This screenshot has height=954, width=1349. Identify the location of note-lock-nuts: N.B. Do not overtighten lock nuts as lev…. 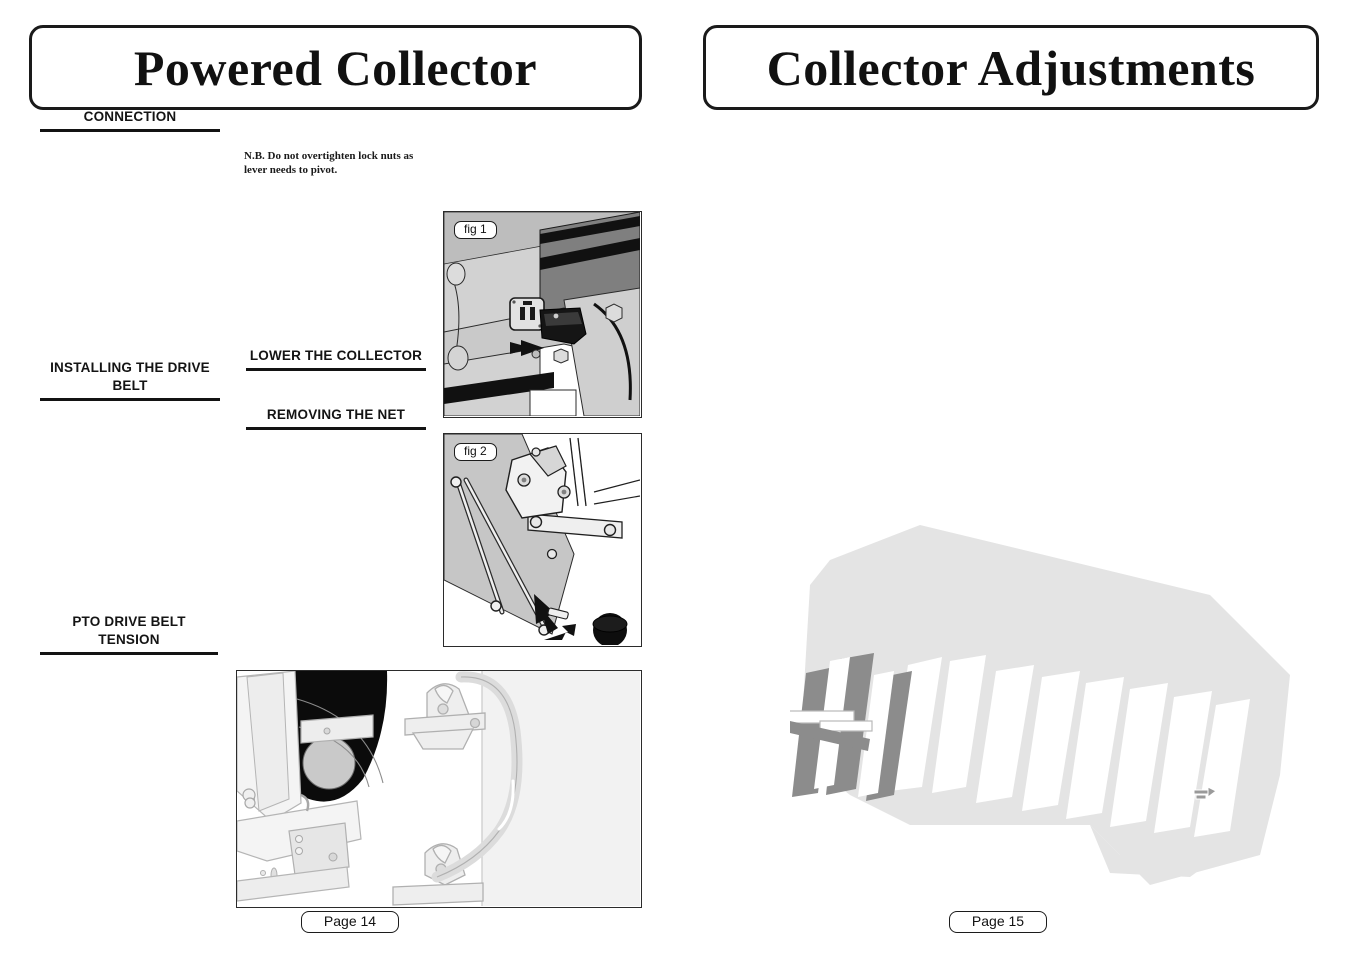
(329, 163).